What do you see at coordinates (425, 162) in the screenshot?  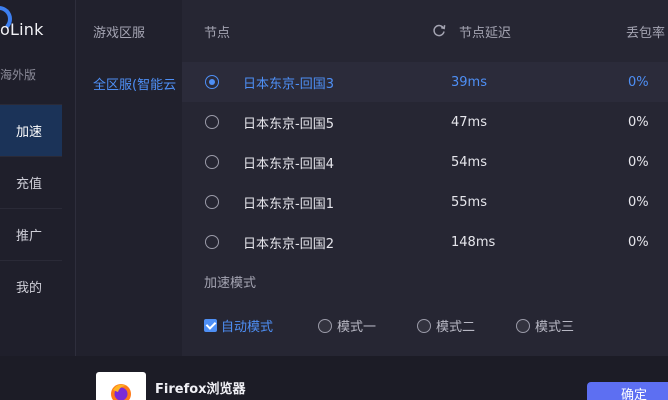 I see `node-row: 日本东京-回国4 54ms 0%` at bounding box center [425, 162].